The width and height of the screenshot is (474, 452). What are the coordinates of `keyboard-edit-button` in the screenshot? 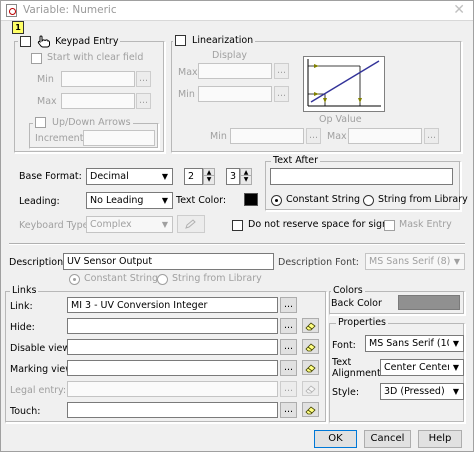 It's located at (191, 224).